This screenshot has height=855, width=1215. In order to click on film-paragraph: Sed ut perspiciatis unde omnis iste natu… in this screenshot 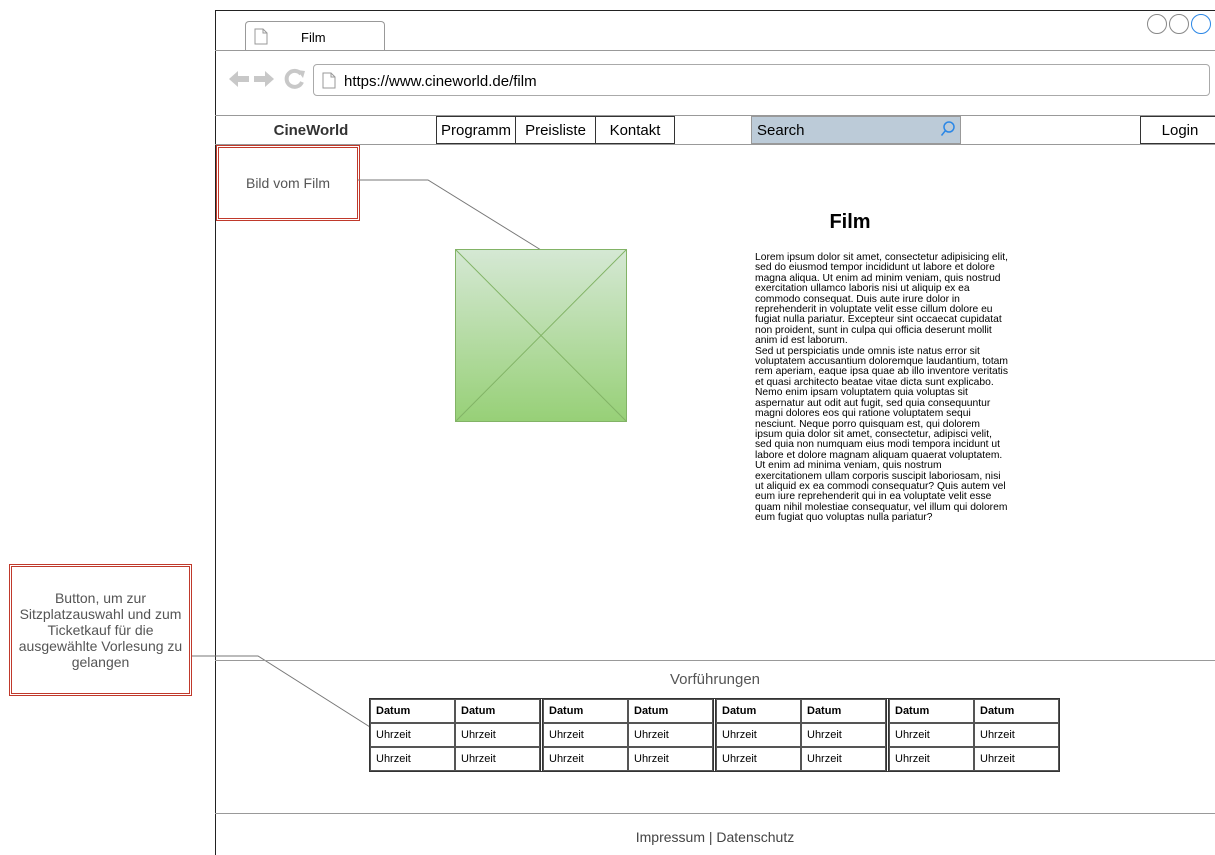, I will do `click(881, 434)`.